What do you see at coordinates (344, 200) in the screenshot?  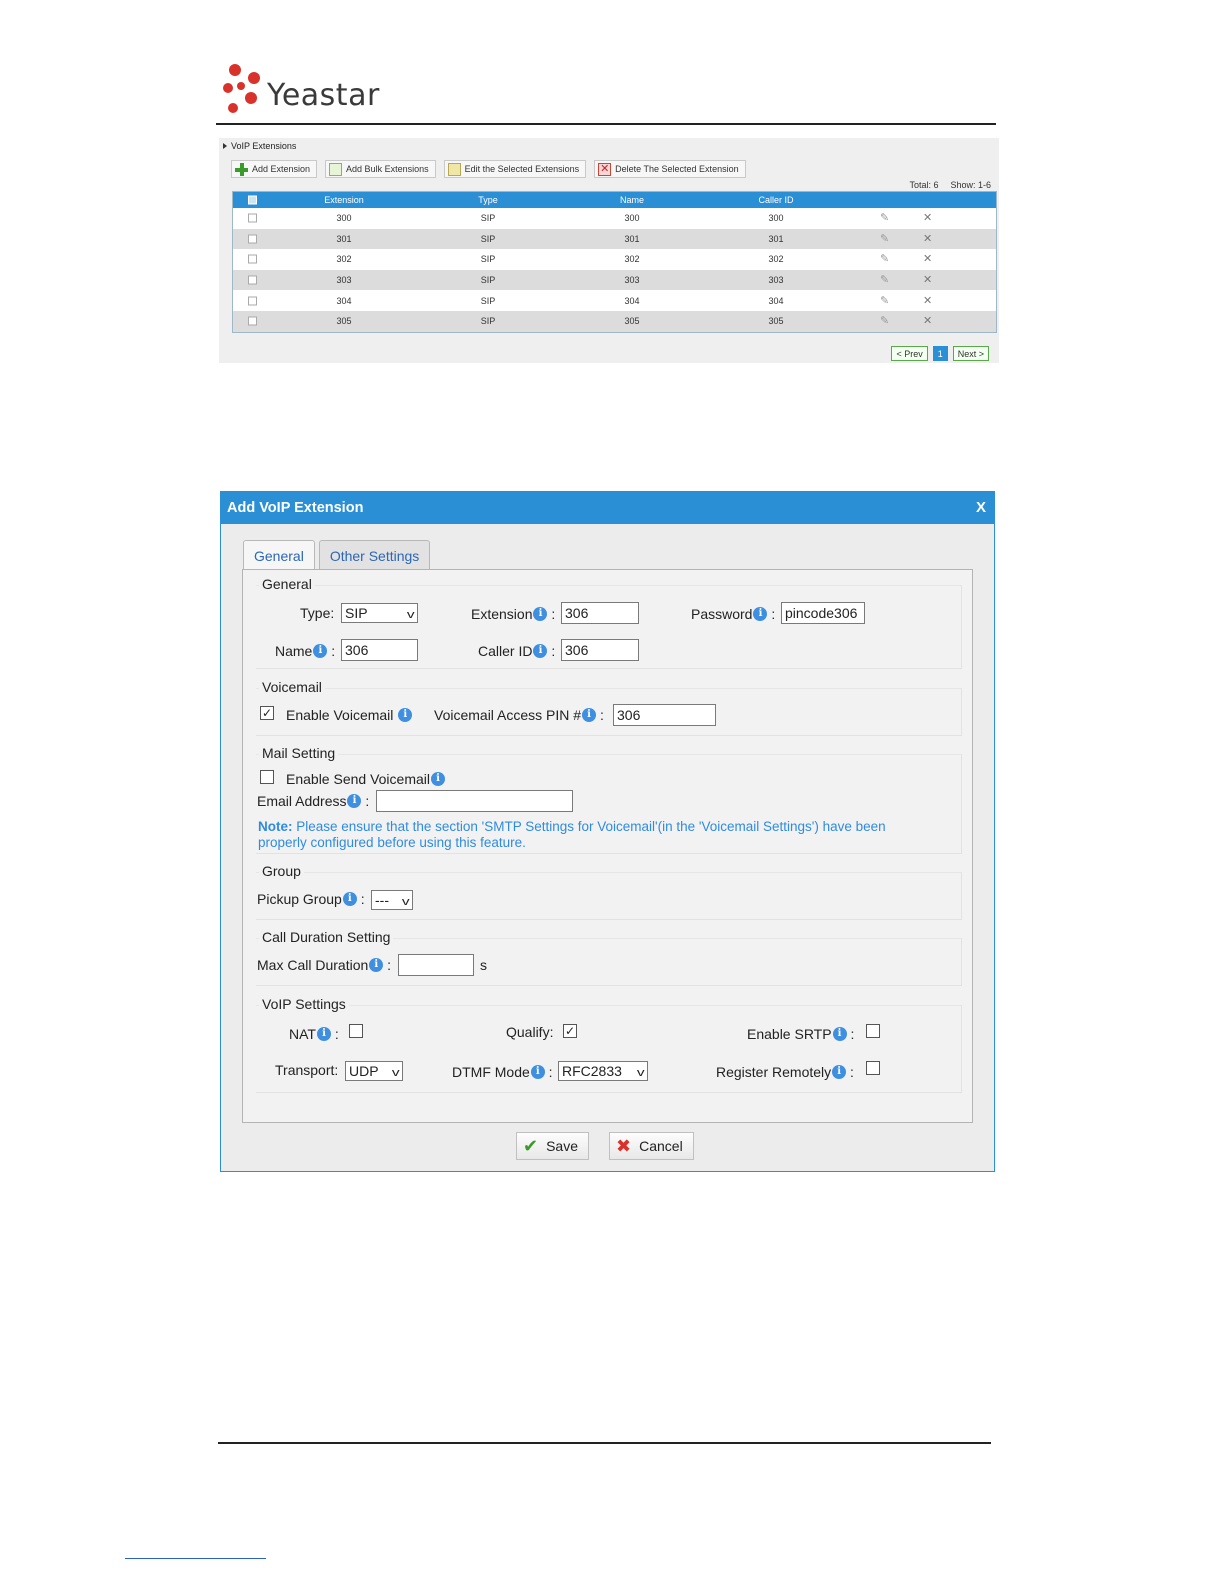 I see `col-extension: Extension` at bounding box center [344, 200].